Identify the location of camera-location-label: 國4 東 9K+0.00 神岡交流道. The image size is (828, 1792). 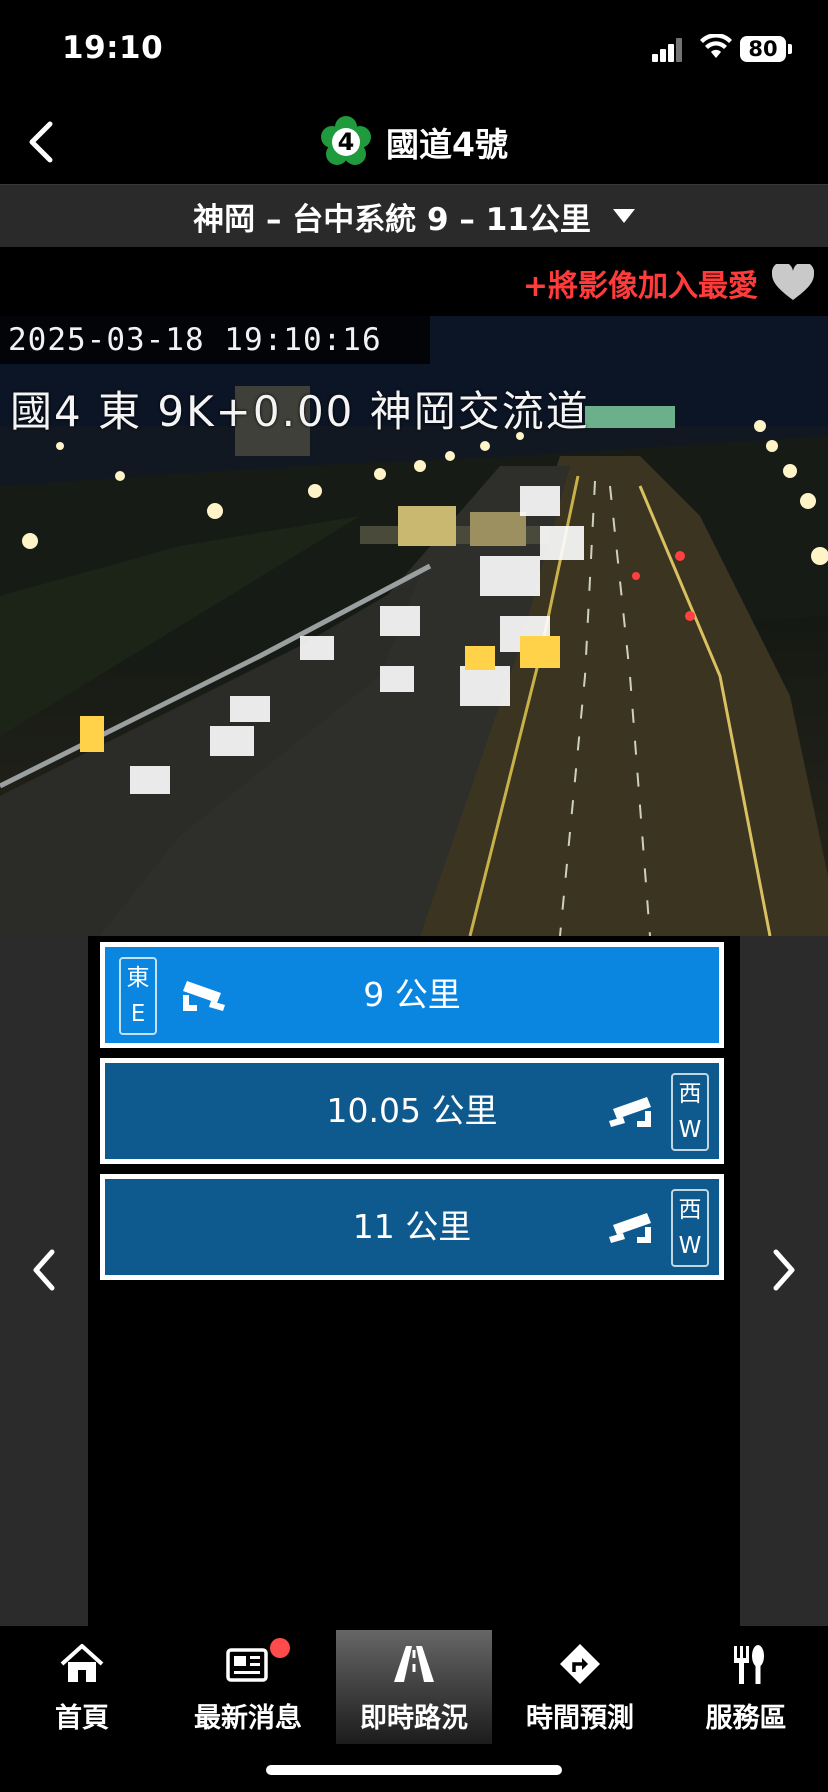
(300, 411).